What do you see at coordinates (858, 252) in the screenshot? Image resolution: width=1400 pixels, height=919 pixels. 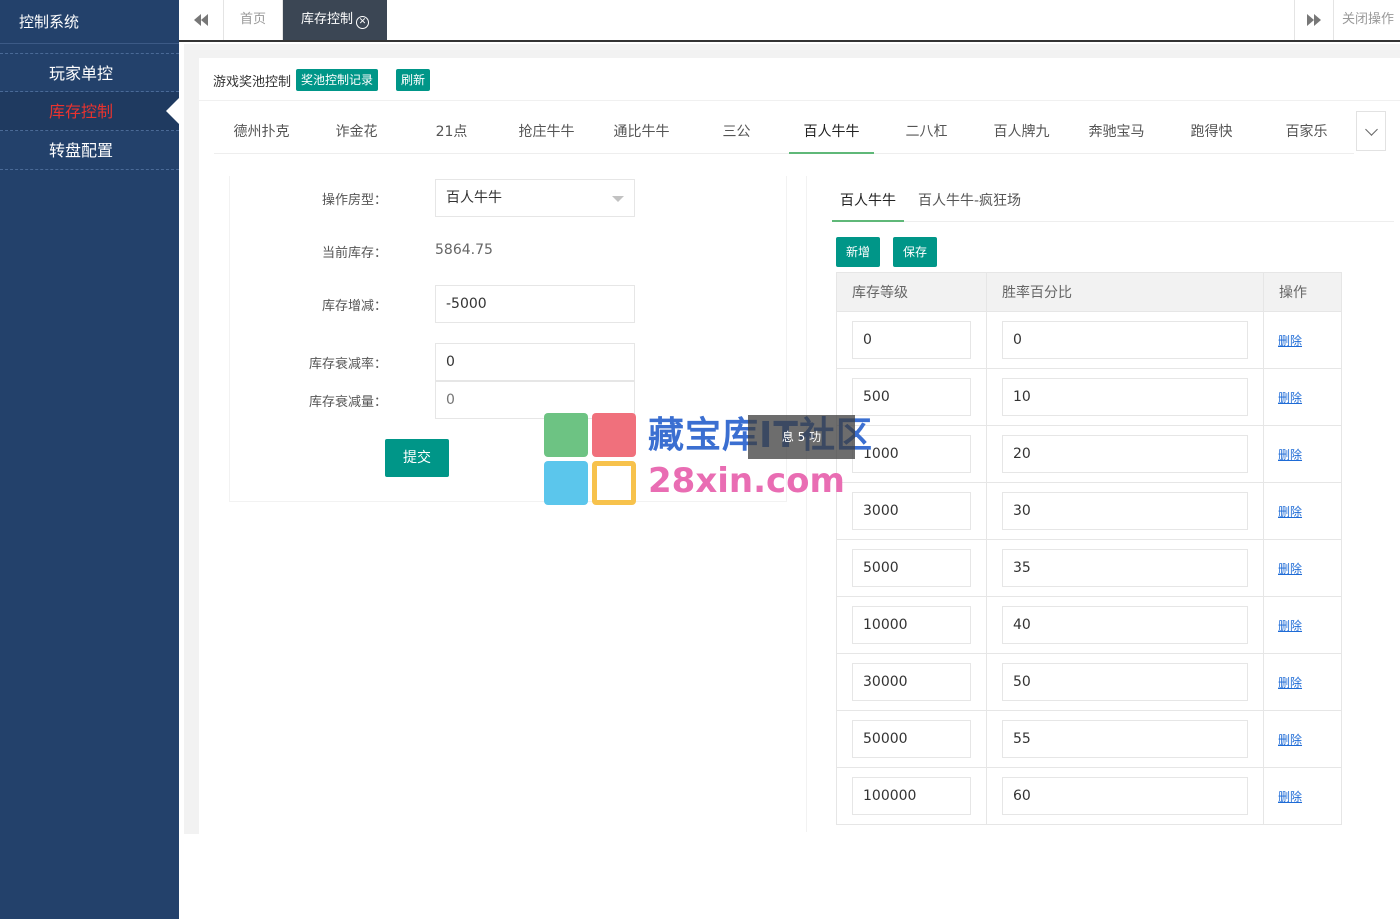 I see `add-level-button: 新增` at bounding box center [858, 252].